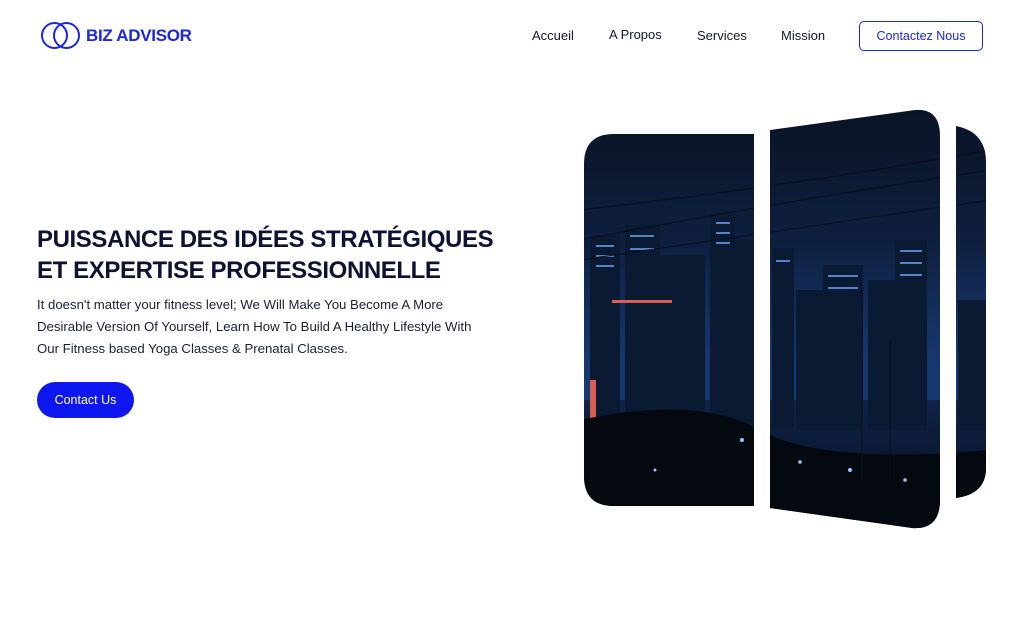 This screenshot has width=1024, height=640. Describe the element at coordinates (635, 34) in the screenshot. I see `nav-link-a-propos: A Propos` at that location.